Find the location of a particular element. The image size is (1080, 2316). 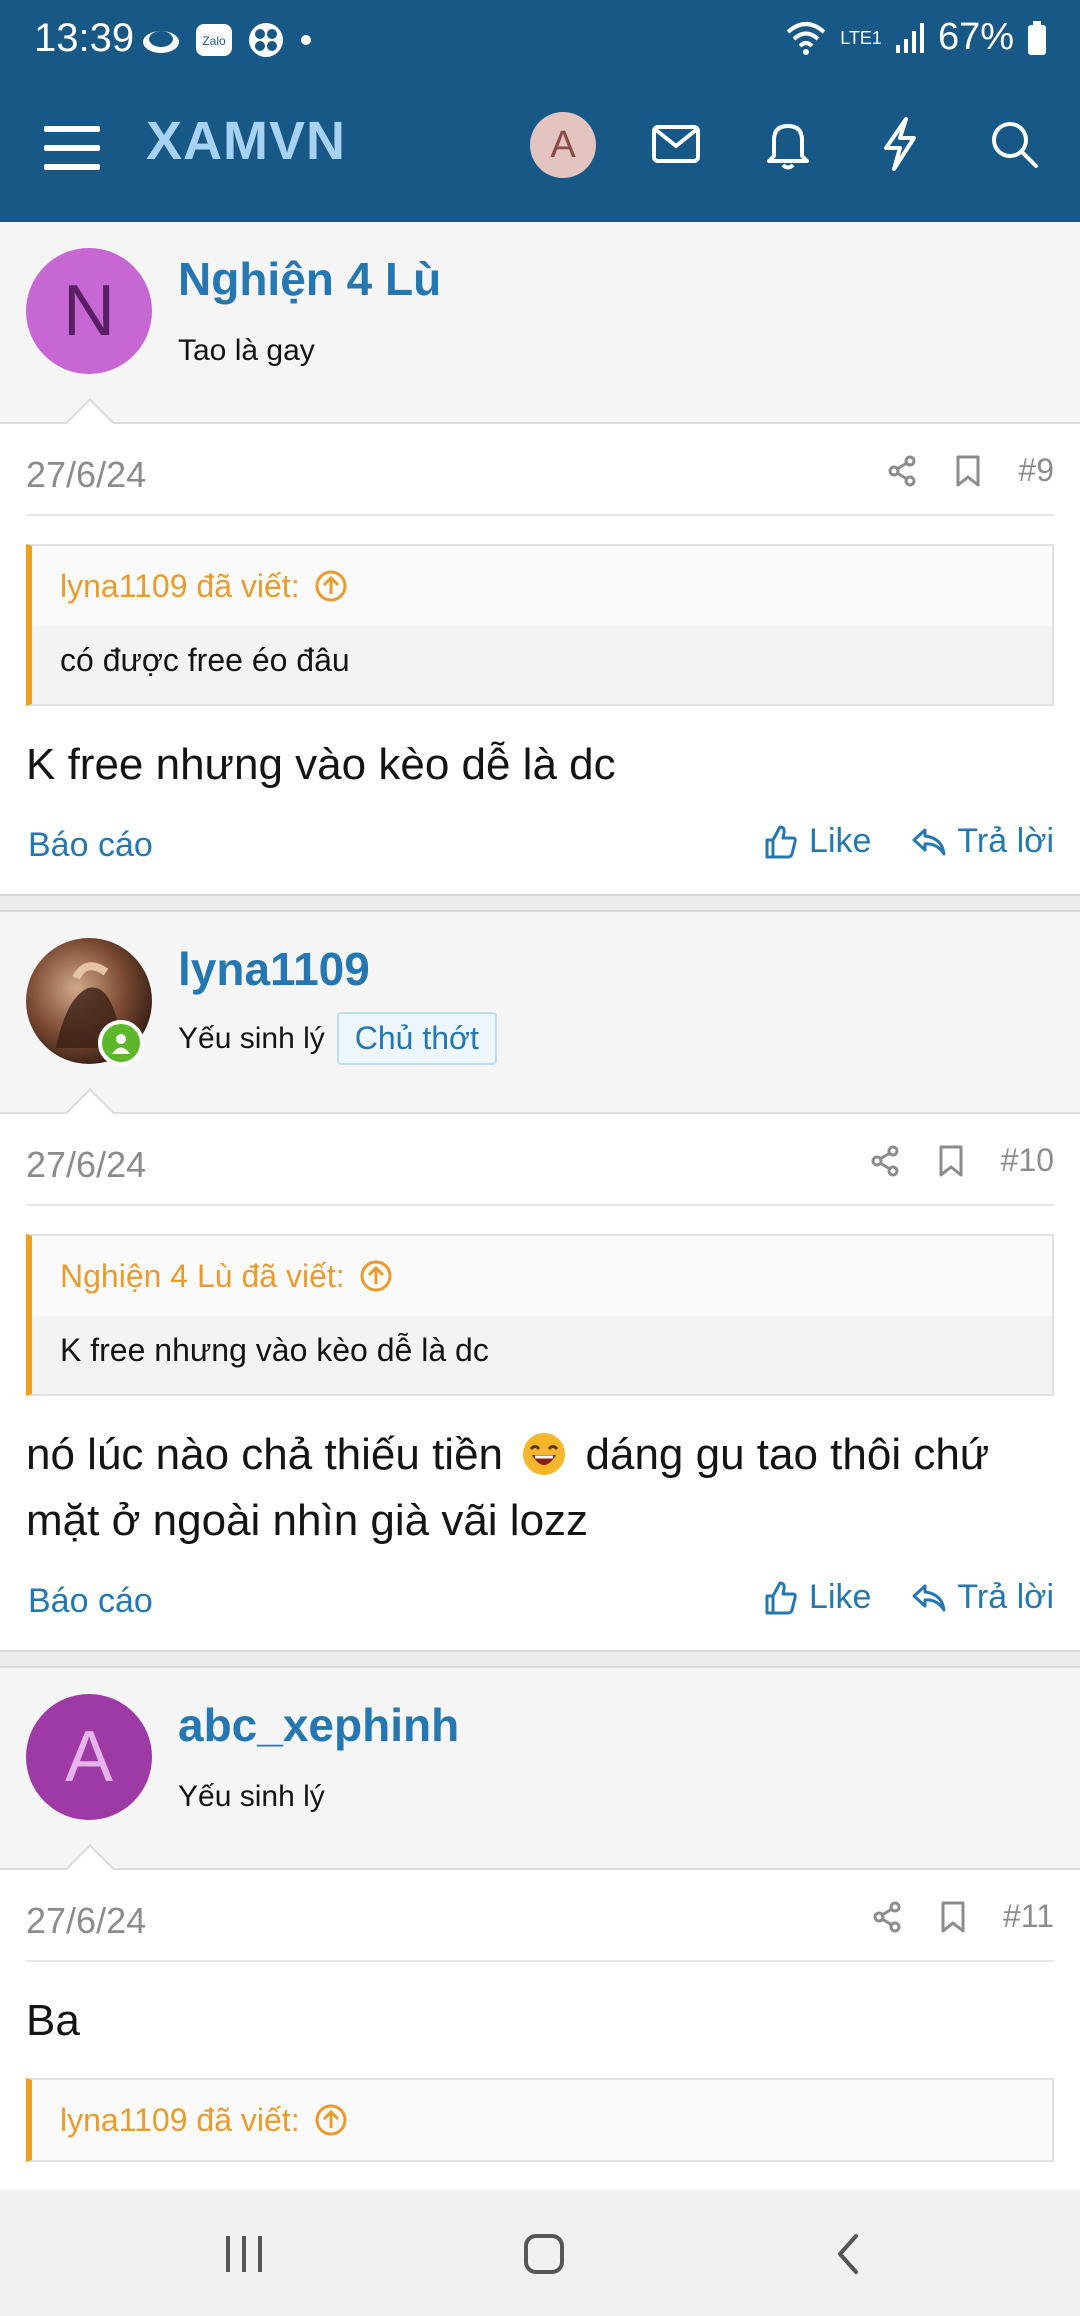

user-block: N Nghiện 4 Lù Tao là gay is located at coordinates (540, 323).